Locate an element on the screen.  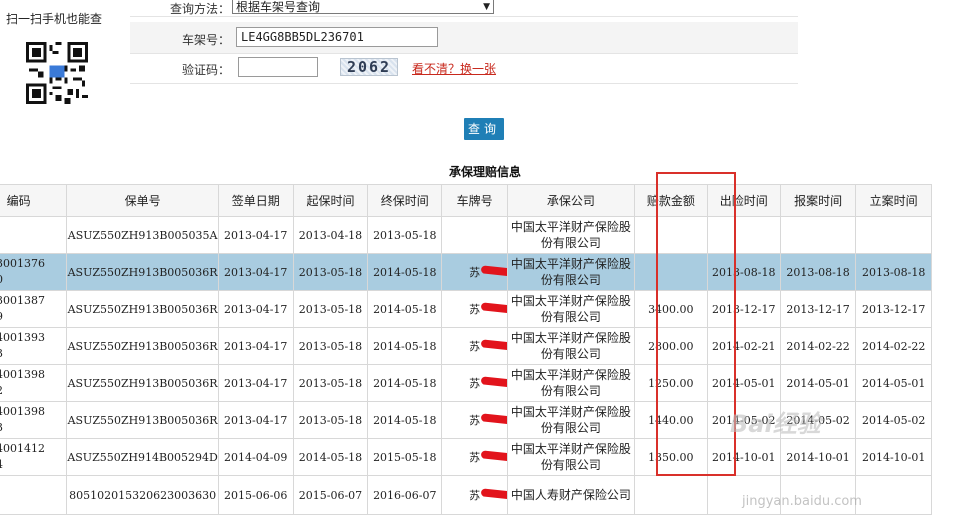
cell-incident: 2014-10-01 is located at coordinates (743, 457).